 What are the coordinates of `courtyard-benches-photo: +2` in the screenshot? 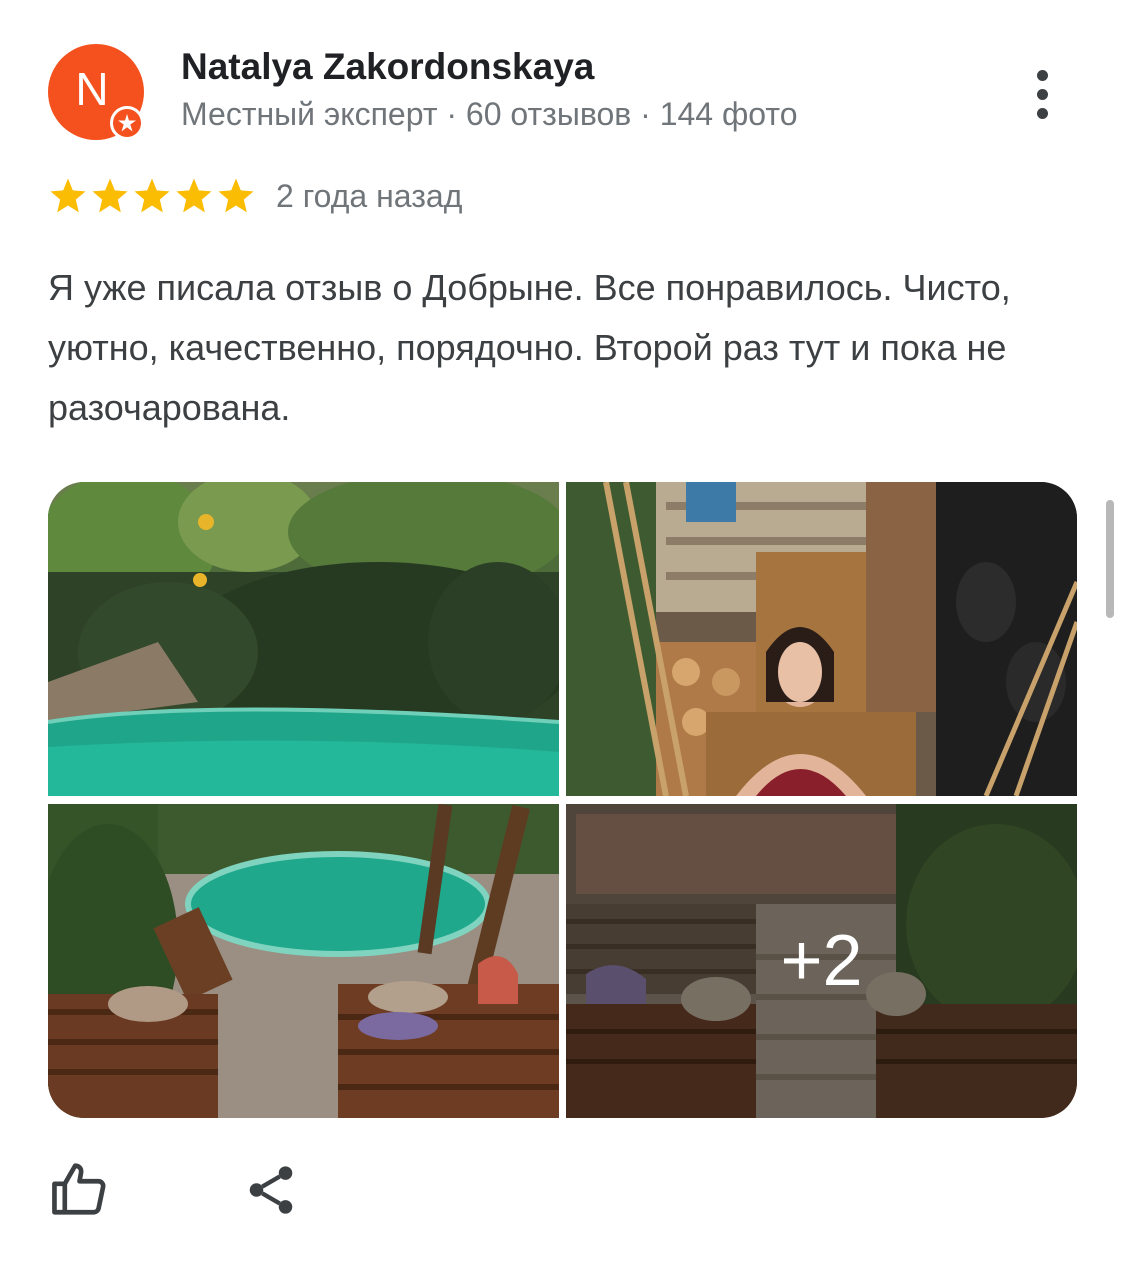 It's located at (821, 961).